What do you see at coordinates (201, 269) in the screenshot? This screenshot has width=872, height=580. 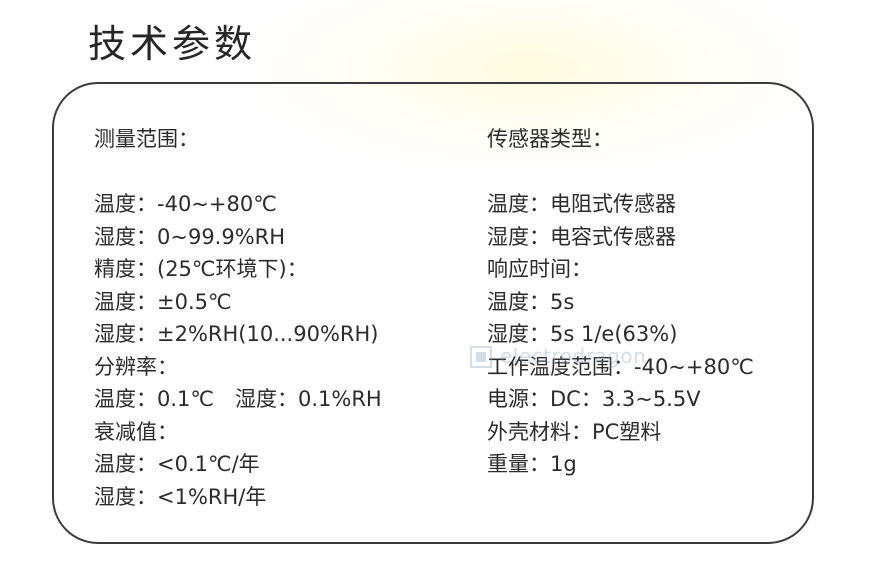 I see `list-item: 精度：(25℃环境下)：` at bounding box center [201, 269].